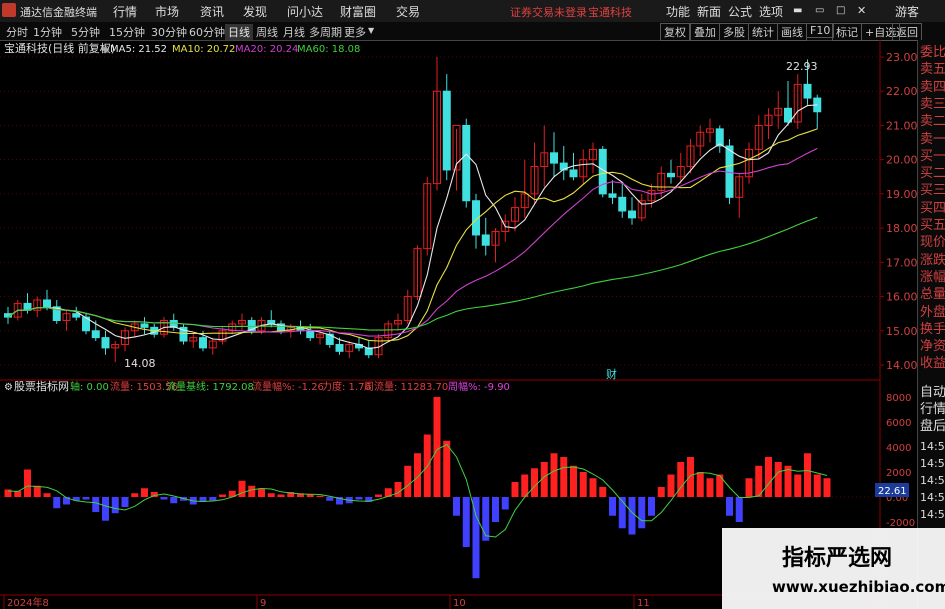  I want to click on menu-item-trade: 交易, so click(408, 11).